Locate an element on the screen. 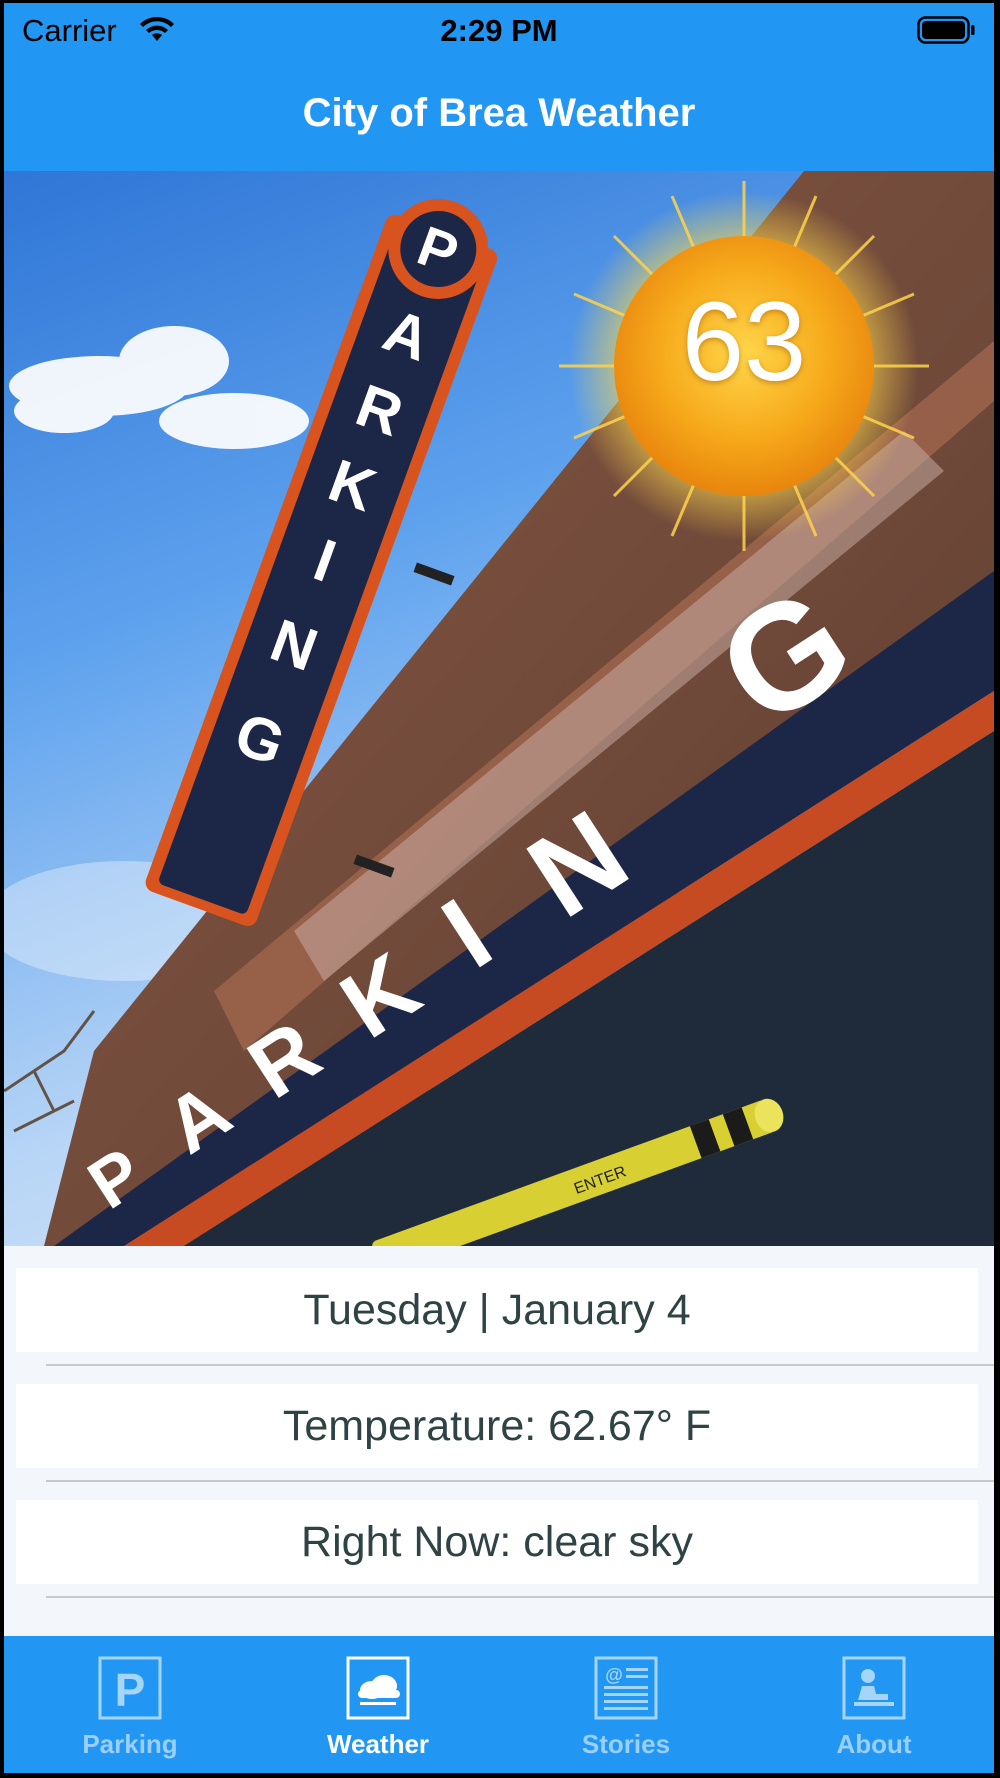 Image resolution: width=1000 pixels, height=1778 pixels. date-label: Tuesday | January 4 is located at coordinates (497, 1309).